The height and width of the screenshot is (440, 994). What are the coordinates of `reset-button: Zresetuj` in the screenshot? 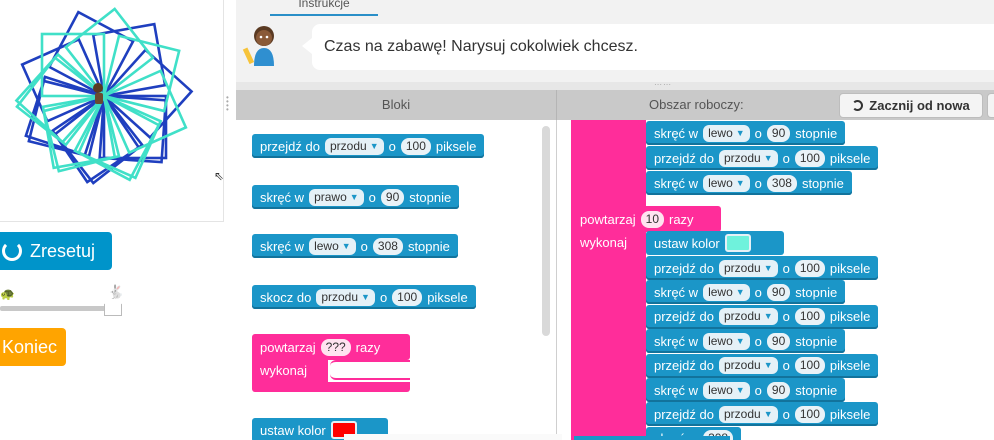 It's located at (56, 251).